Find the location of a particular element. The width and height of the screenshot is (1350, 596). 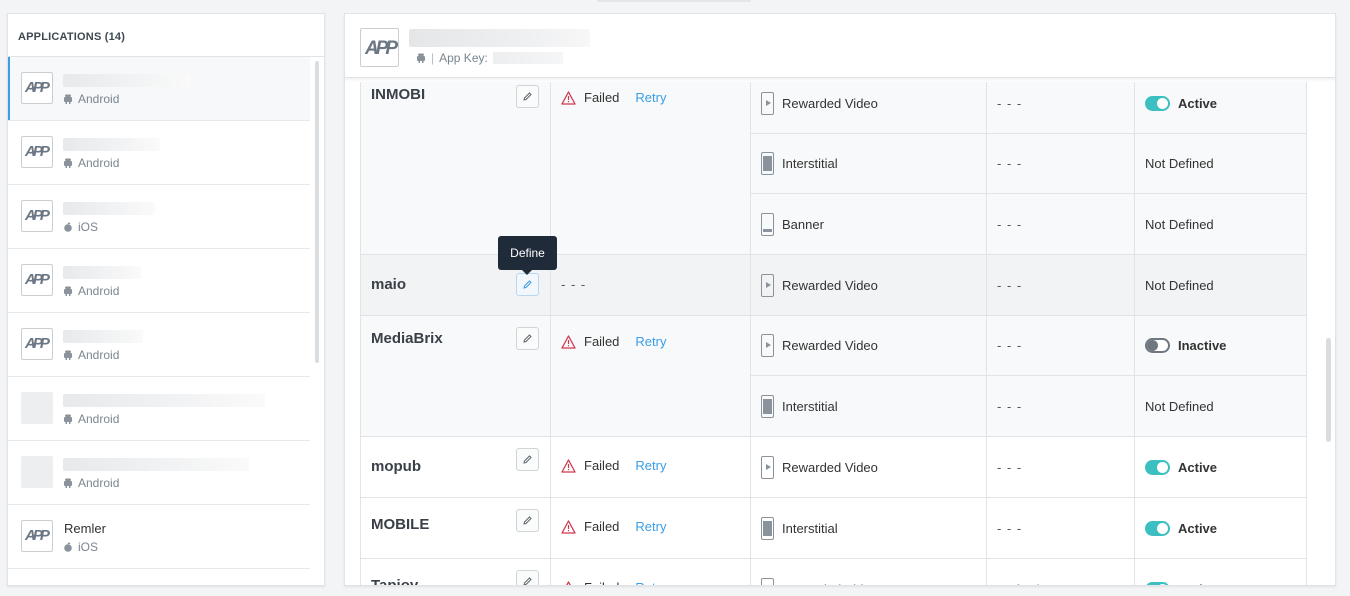

ad-units: Rewarded Video - - - Not Defined is located at coordinates (1028, 285).